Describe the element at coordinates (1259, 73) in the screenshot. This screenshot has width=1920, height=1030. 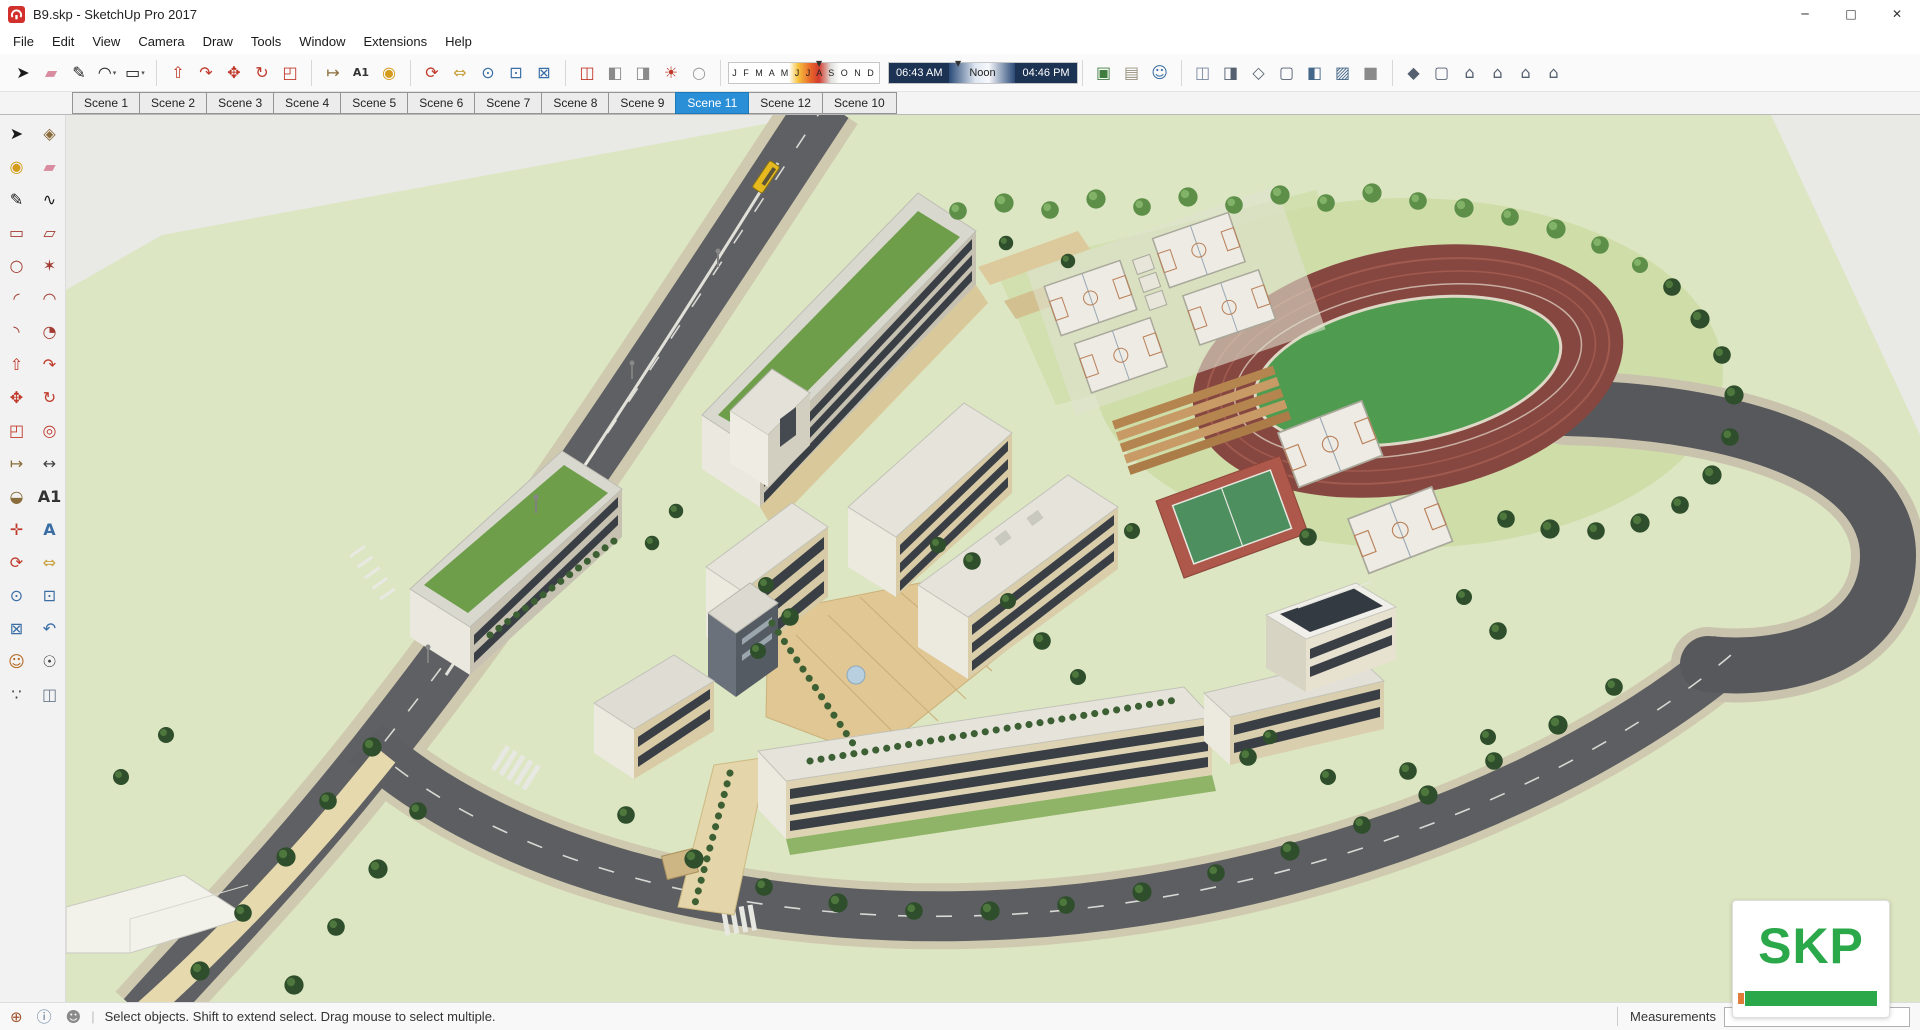
I see `style-wireframe: ◇` at that location.